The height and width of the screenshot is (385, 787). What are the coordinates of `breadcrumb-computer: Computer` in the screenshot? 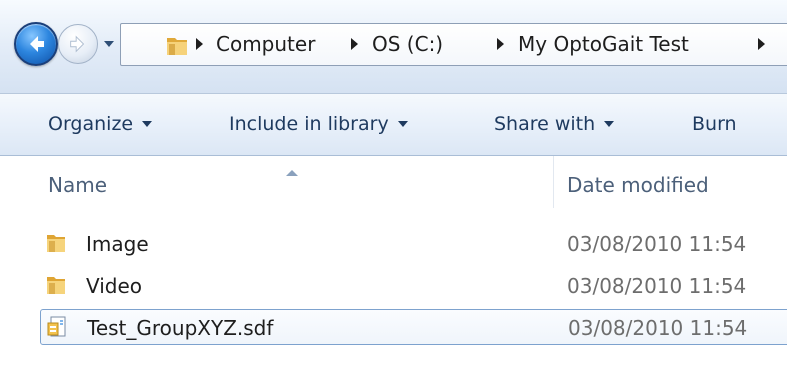 It's located at (265, 44).